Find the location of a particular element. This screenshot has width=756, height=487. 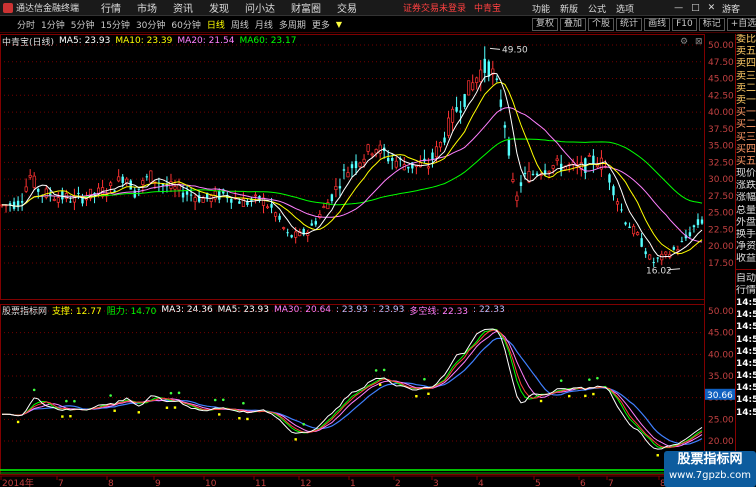

date-tick-label: 2014年 is located at coordinates (18, 482).